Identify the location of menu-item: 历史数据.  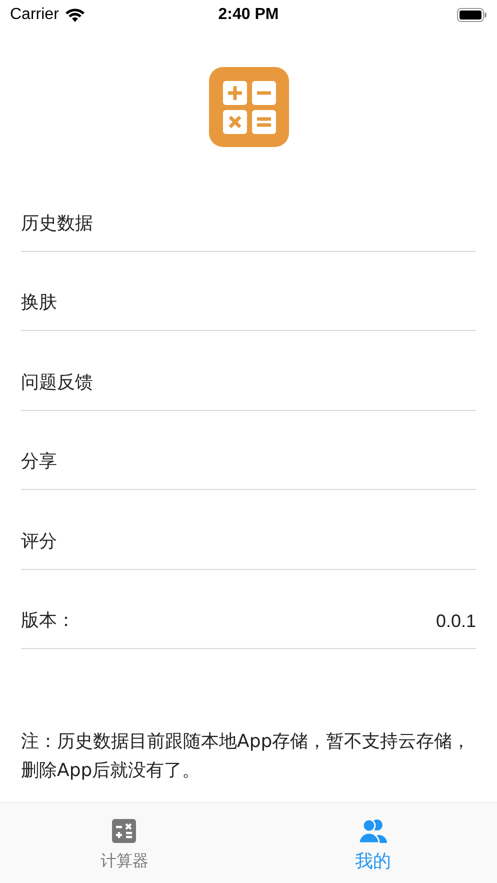
(248, 212).